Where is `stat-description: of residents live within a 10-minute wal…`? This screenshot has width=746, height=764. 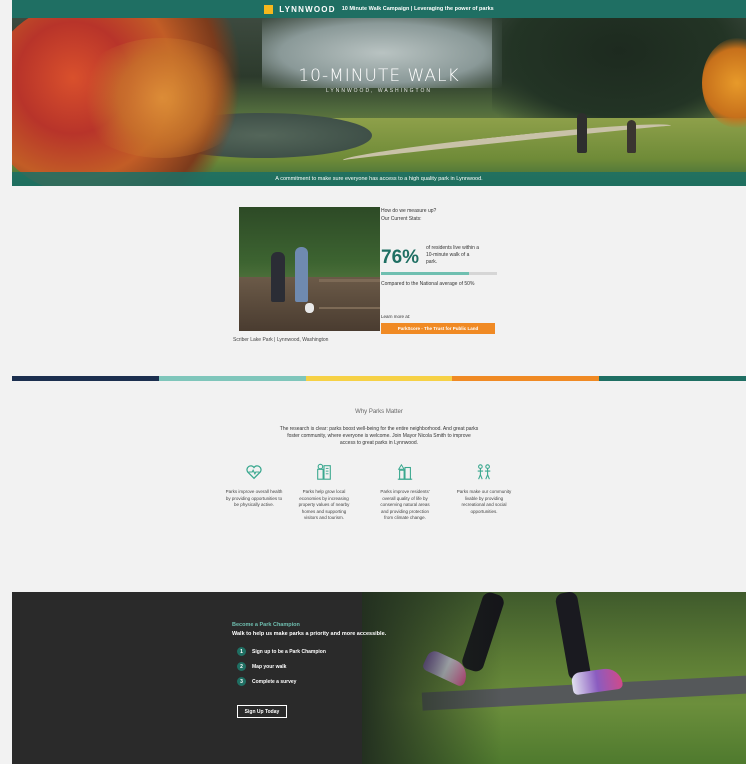 stat-description: of residents live within a 10-minute wal… is located at coordinates (453, 255).